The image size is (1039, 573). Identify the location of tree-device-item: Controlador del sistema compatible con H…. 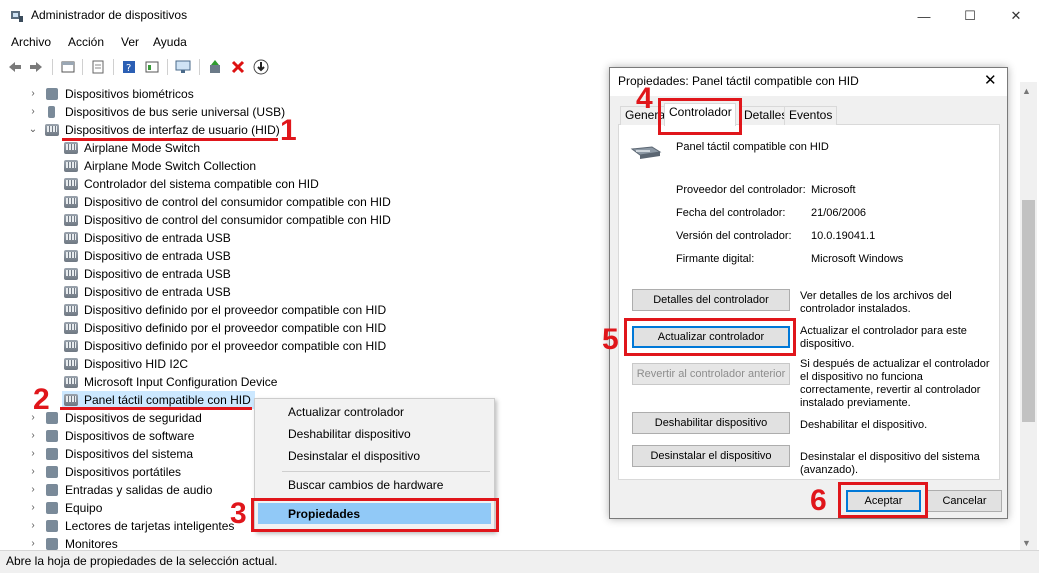
(192, 184).